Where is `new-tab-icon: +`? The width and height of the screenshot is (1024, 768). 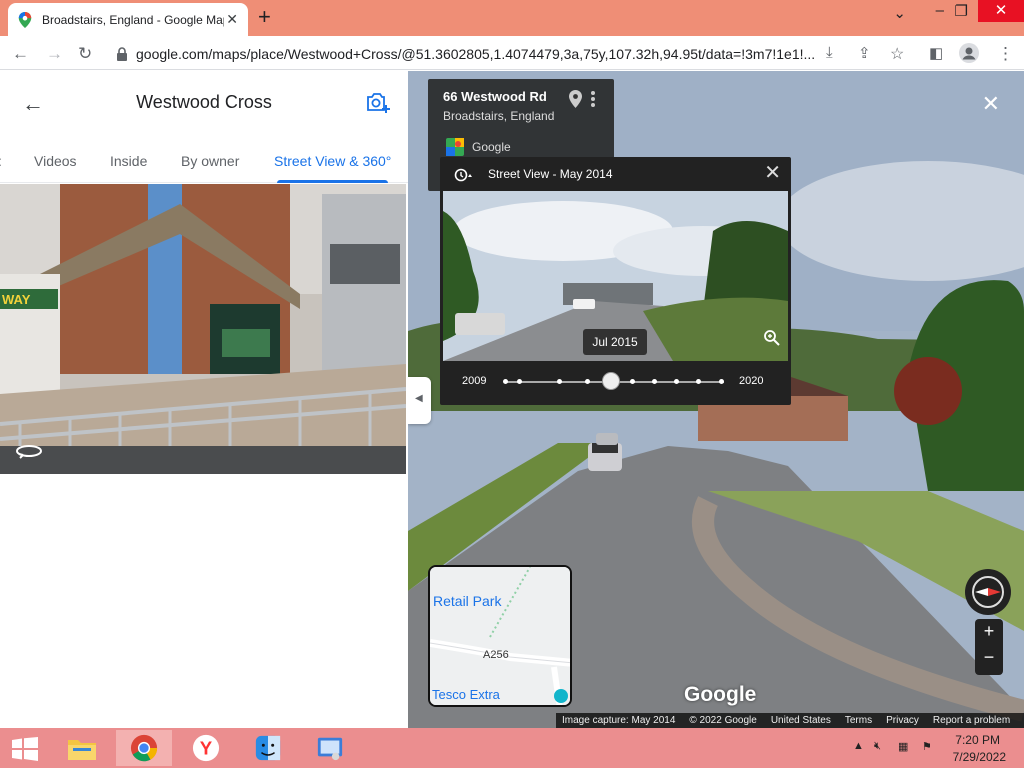
new-tab-icon: + is located at coordinates (264, 17).